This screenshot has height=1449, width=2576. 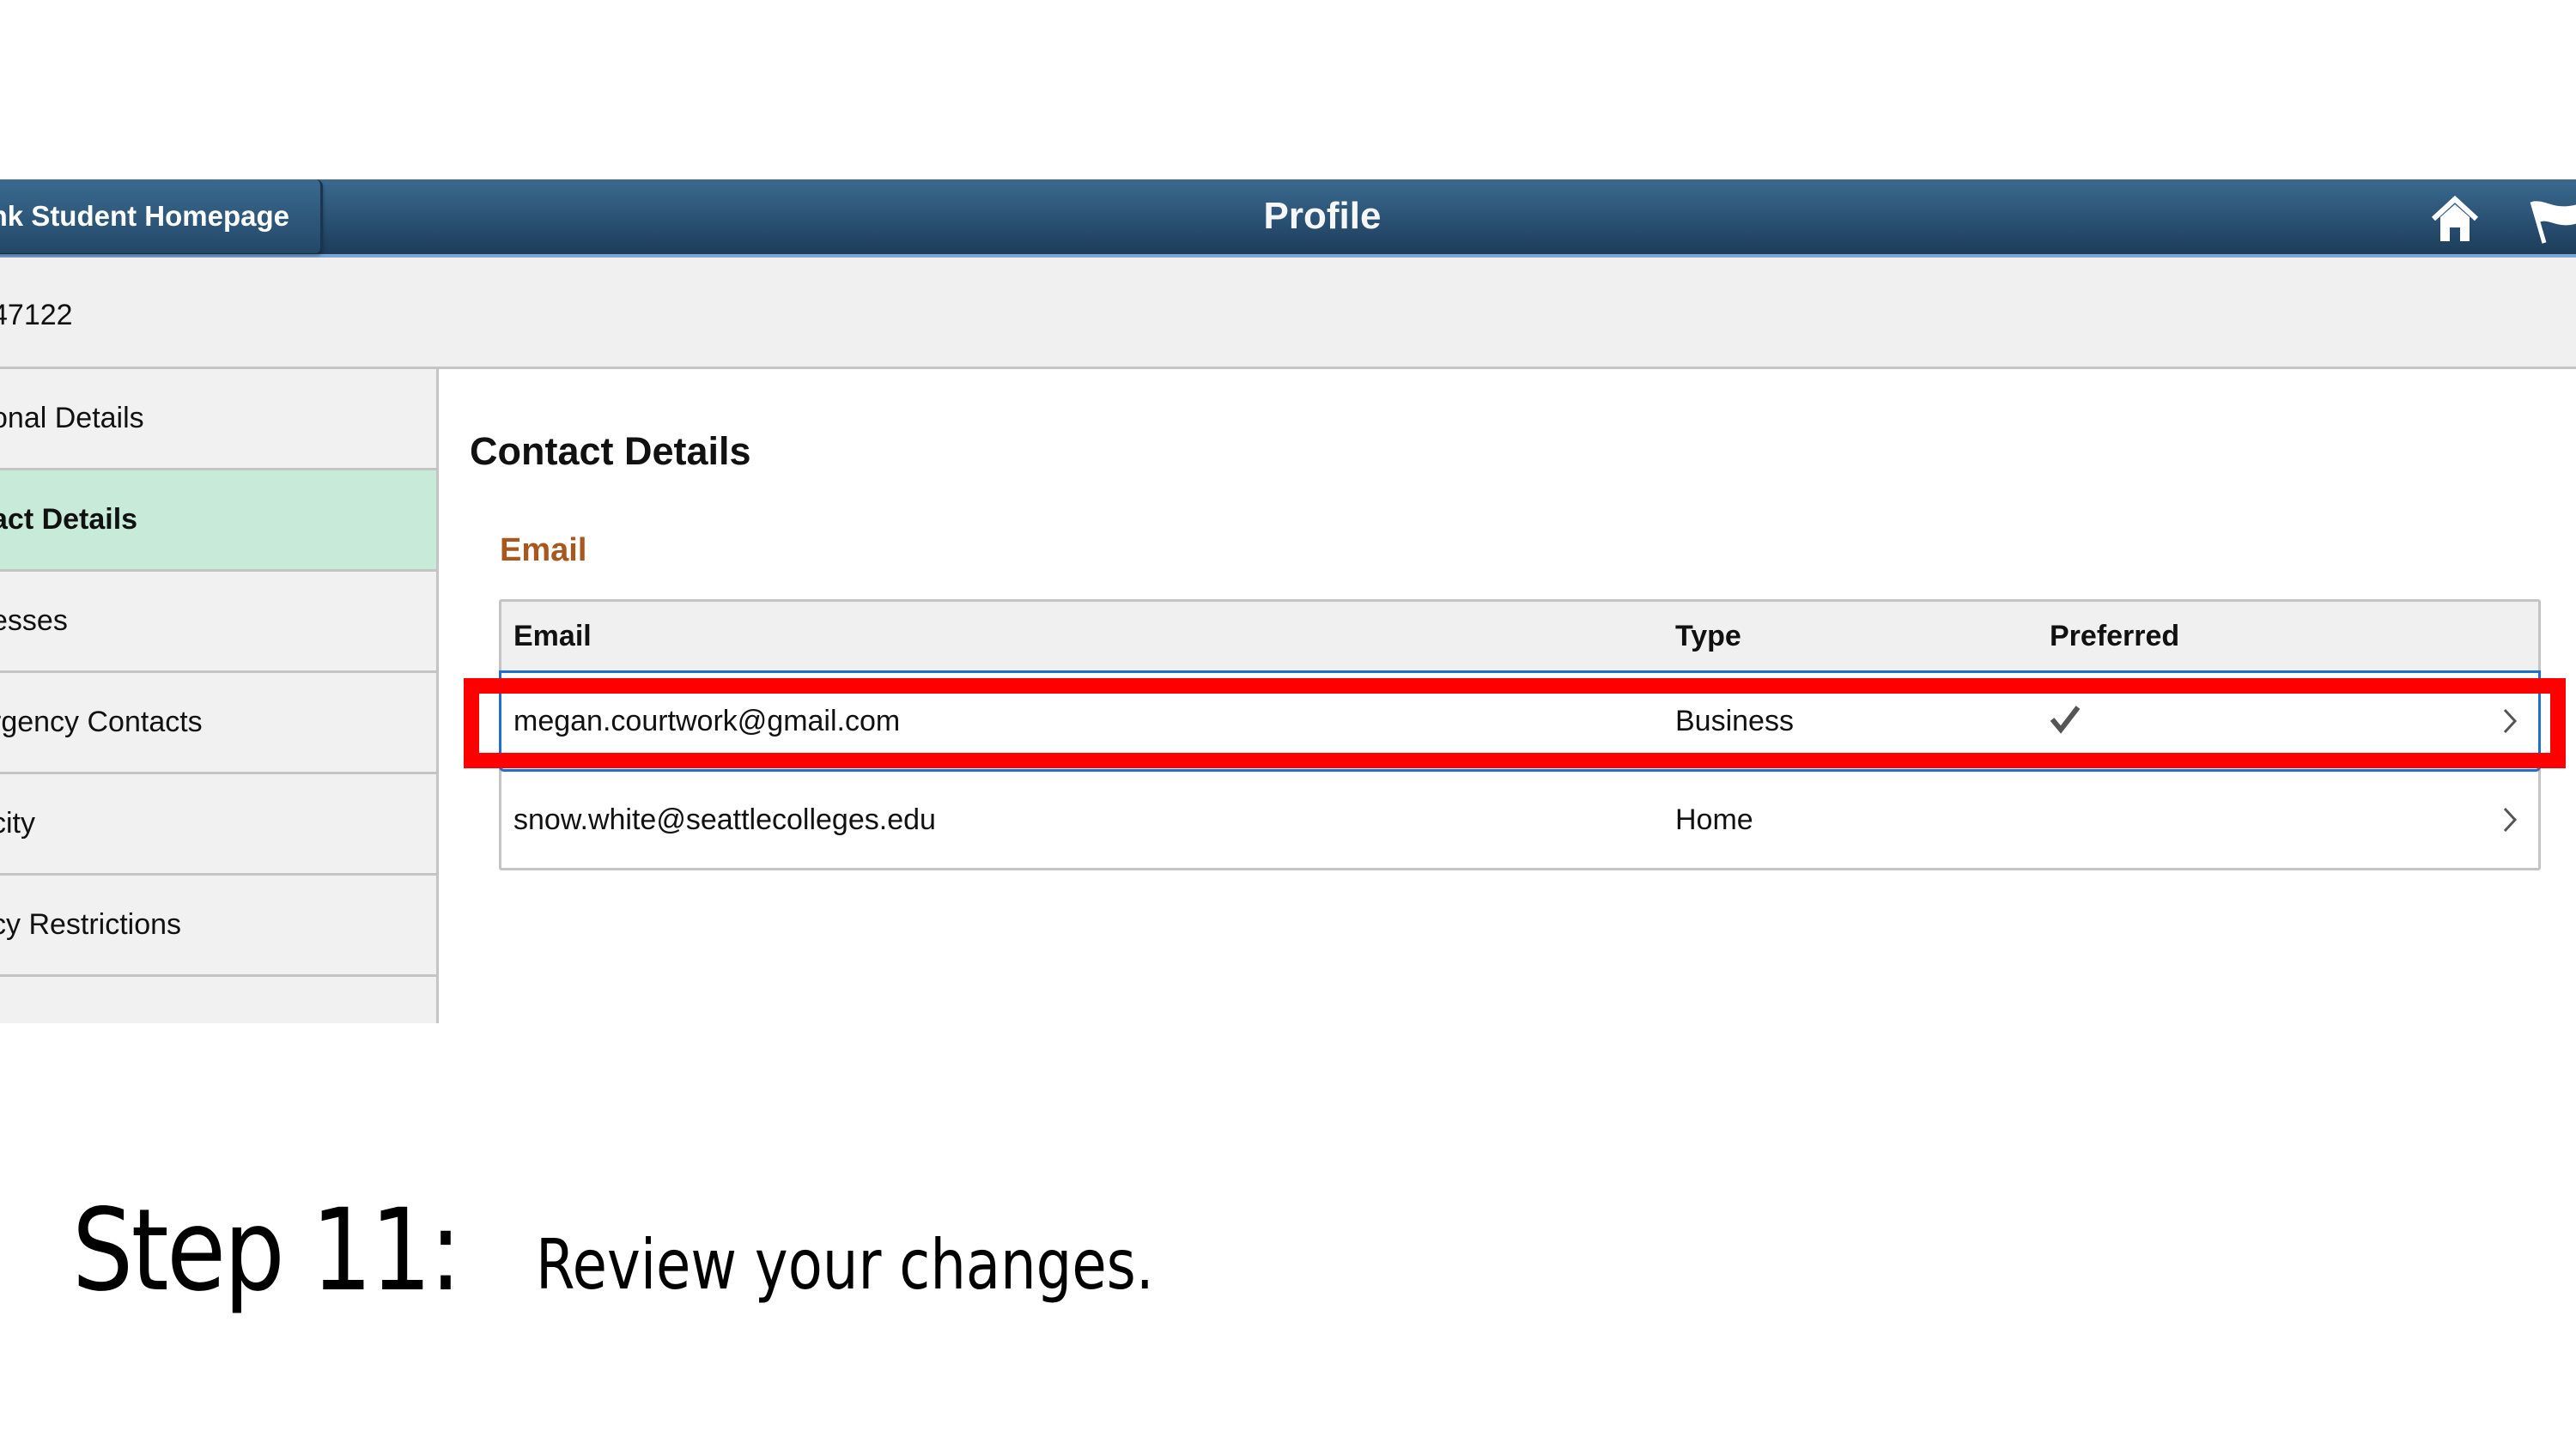 I want to click on sidebar-item-label: city, so click(x=17, y=823).